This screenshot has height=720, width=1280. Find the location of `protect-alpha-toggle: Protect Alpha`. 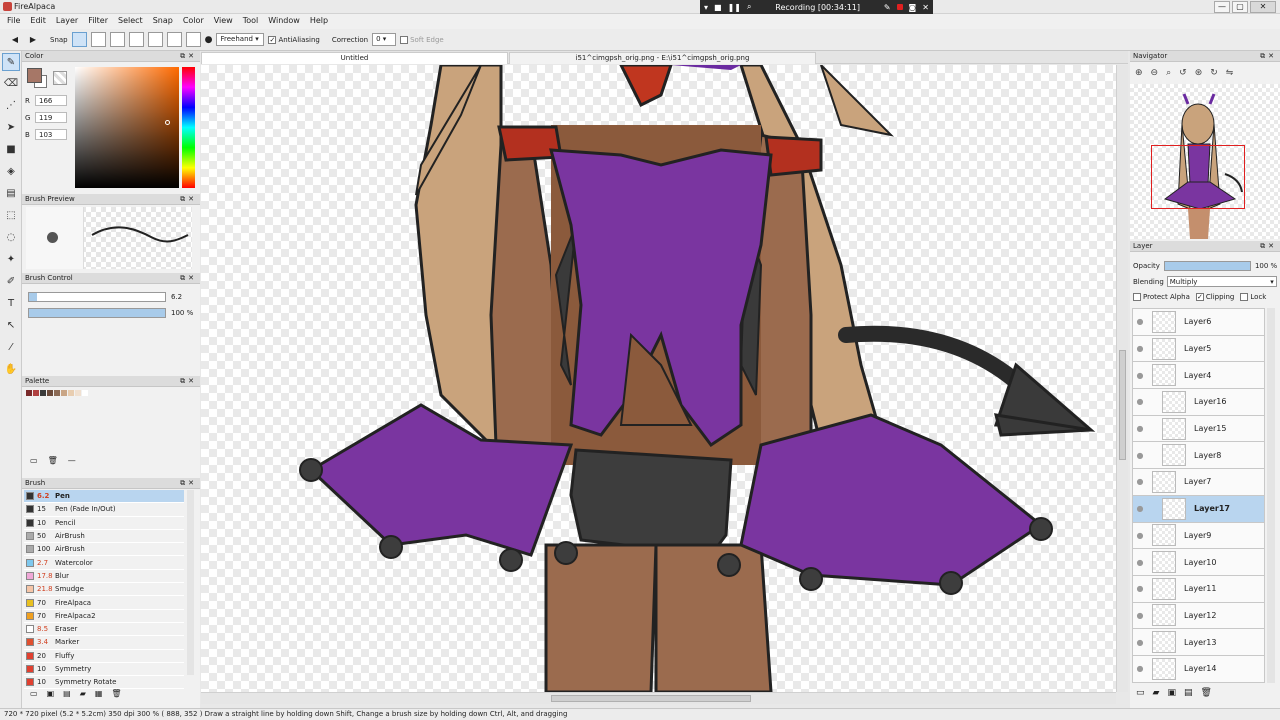

protect-alpha-toggle: Protect Alpha is located at coordinates (1161, 297).